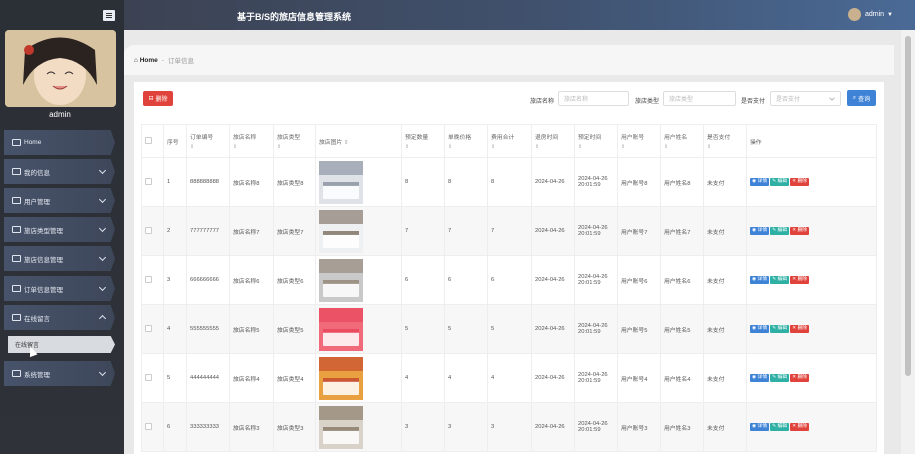  What do you see at coordinates (699, 98) in the screenshot?
I see `hotel-type-input: 旅店类型` at bounding box center [699, 98].